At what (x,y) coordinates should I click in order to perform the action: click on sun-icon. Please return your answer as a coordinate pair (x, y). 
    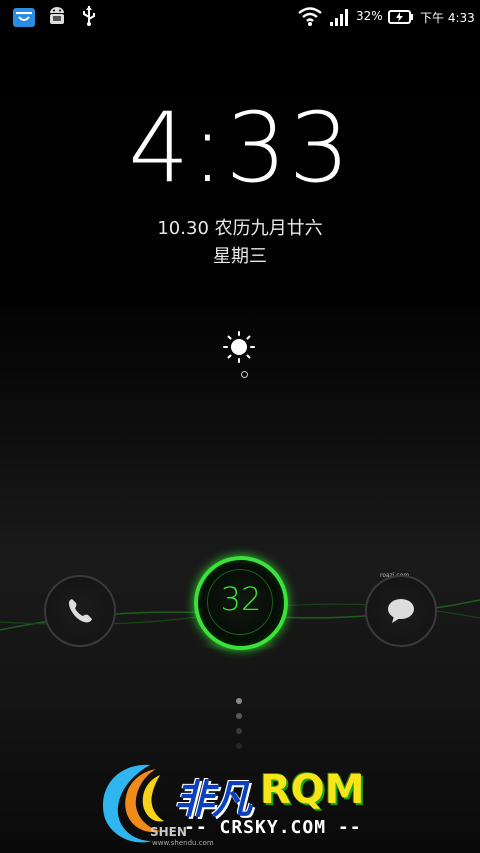
    Looking at the image, I should click on (239, 349).